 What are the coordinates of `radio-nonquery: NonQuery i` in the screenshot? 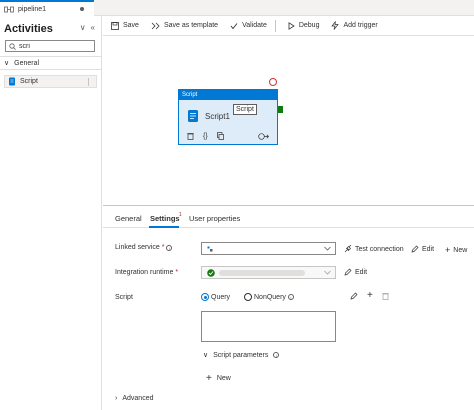 It's located at (269, 297).